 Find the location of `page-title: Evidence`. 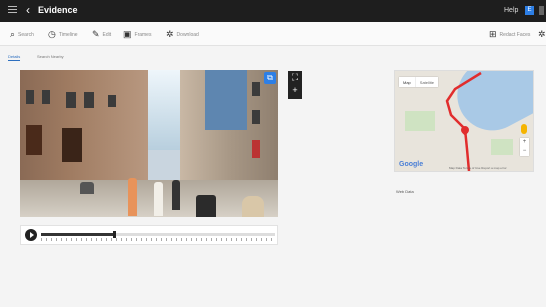

page-title: Evidence is located at coordinates (58, 10).